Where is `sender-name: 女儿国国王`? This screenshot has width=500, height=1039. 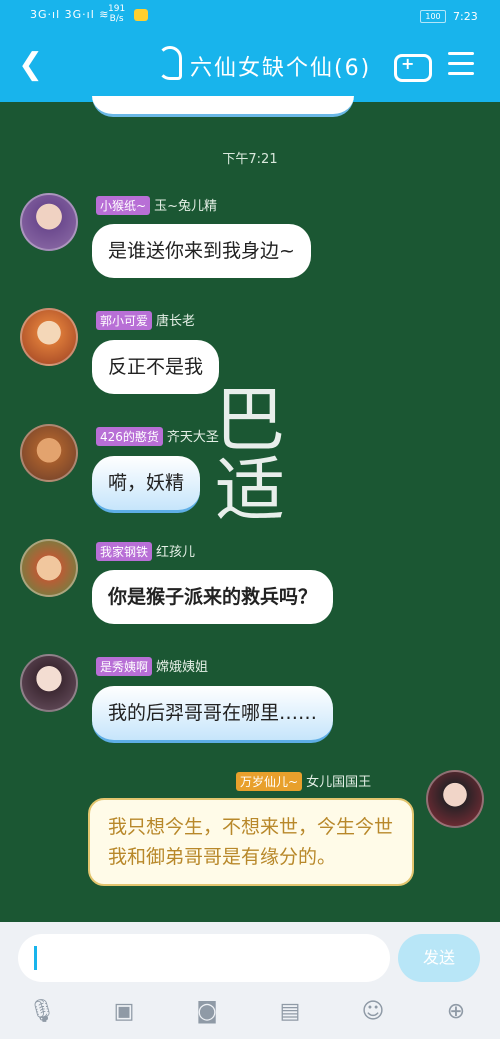 sender-name: 女儿国国王 is located at coordinates (339, 782).